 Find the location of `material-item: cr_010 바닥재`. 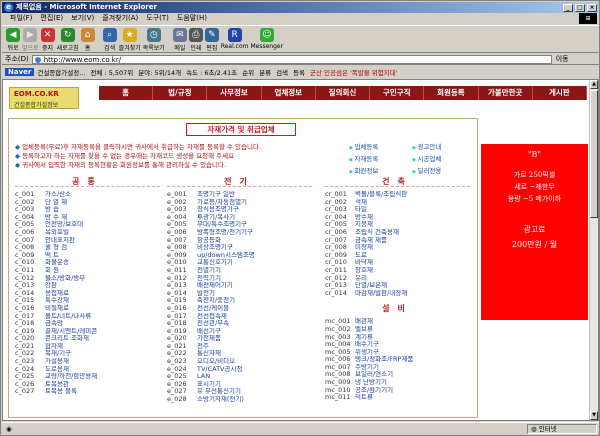

material-item: cr_010 바닥재 is located at coordinates (397, 263).